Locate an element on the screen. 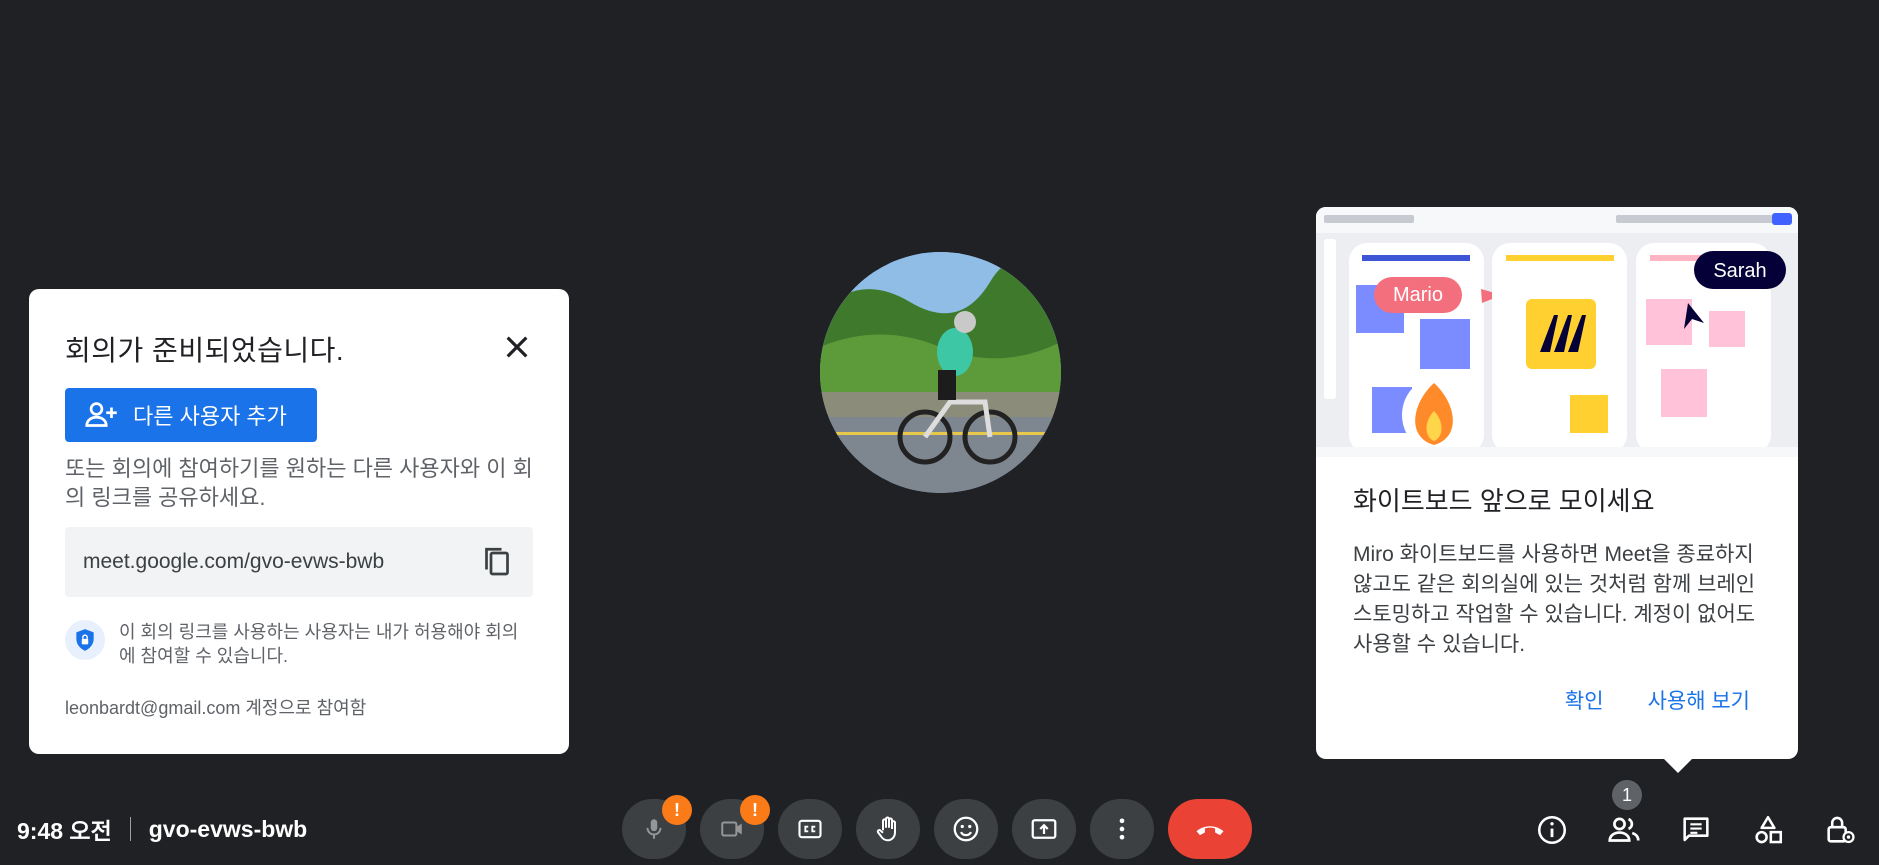  chat-button is located at coordinates (1696, 830).